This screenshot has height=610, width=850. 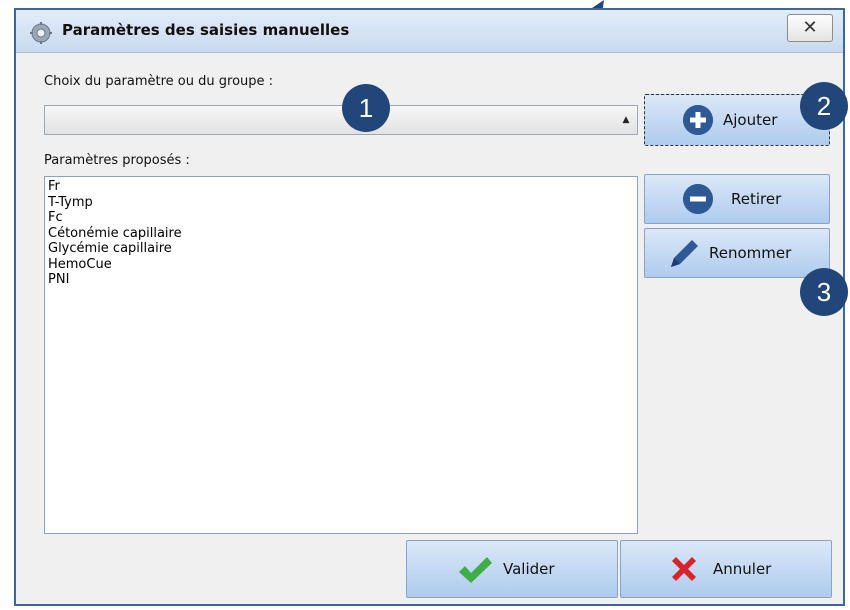 What do you see at coordinates (429, 31) in the screenshot?
I see `title-bar: Paramètres des saisies manuelles ✕` at bounding box center [429, 31].